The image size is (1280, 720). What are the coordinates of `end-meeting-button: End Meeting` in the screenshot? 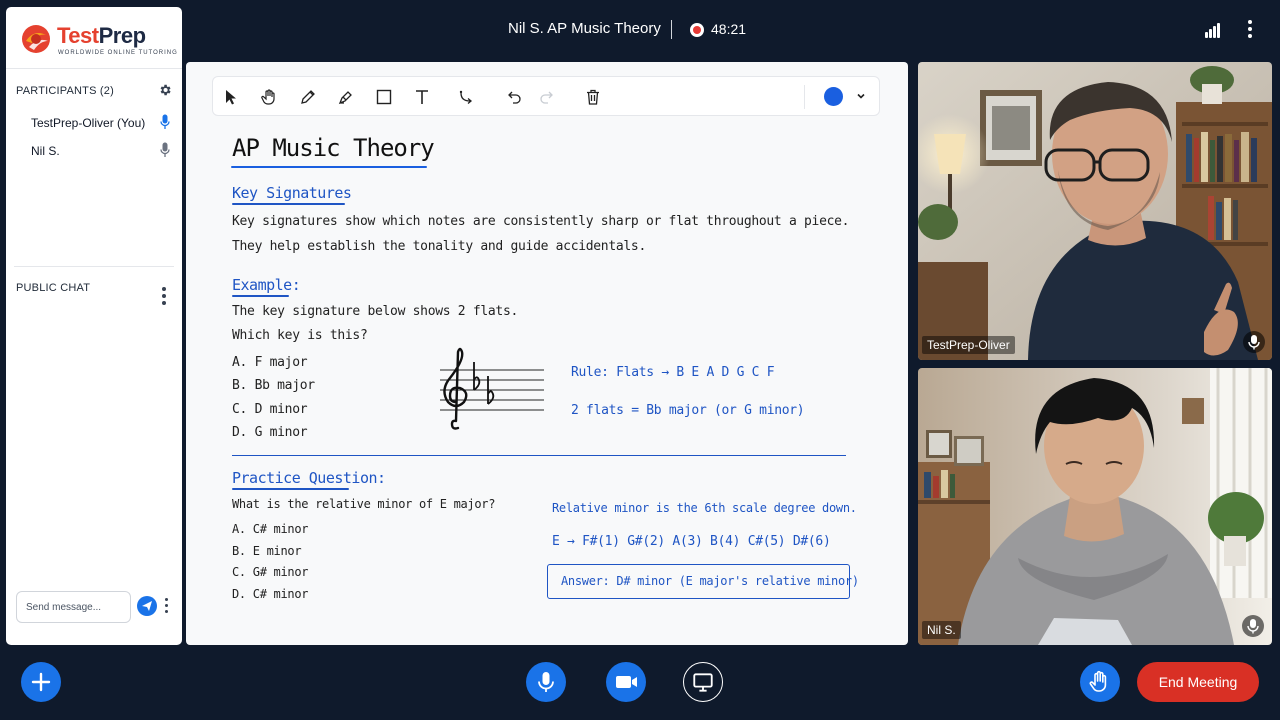 It's located at (1198, 682).